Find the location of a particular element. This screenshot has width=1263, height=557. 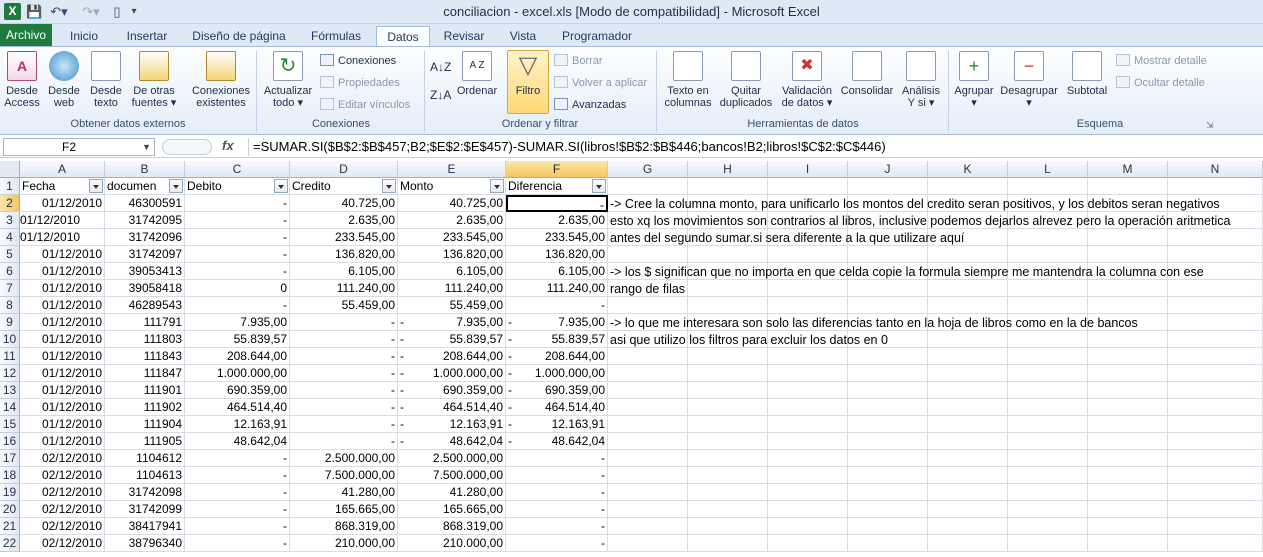

cell: 6.105,00 is located at coordinates (344, 271).